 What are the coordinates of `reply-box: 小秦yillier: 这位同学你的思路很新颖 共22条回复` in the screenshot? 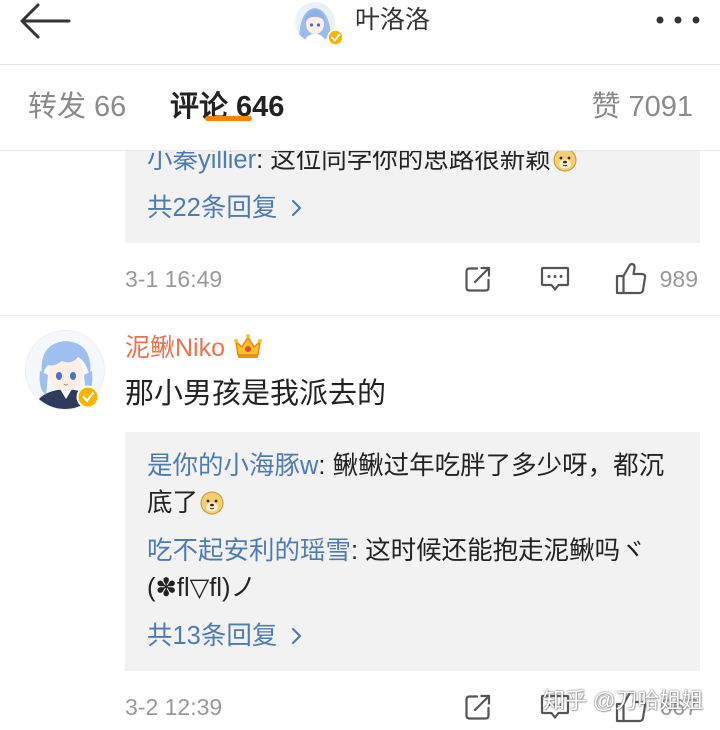 It's located at (412, 197).